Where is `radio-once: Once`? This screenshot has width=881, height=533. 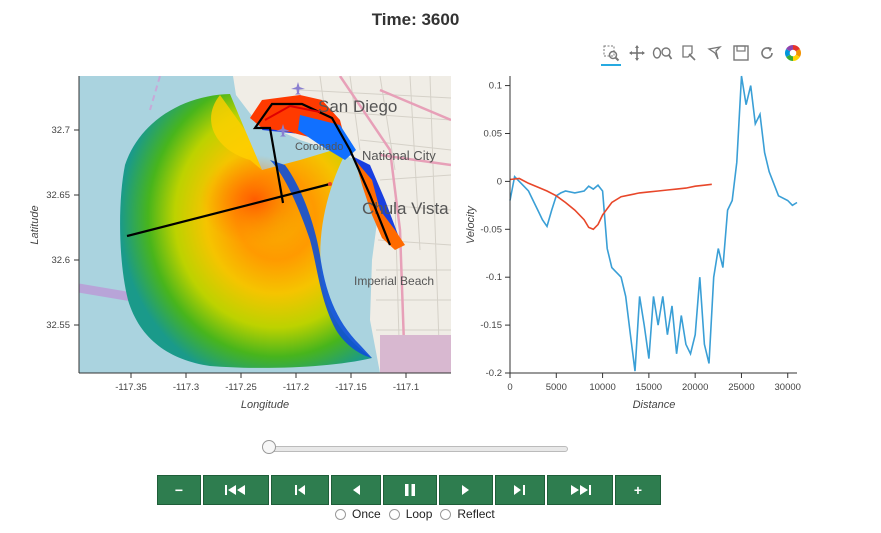 radio-once: Once is located at coordinates (358, 514).